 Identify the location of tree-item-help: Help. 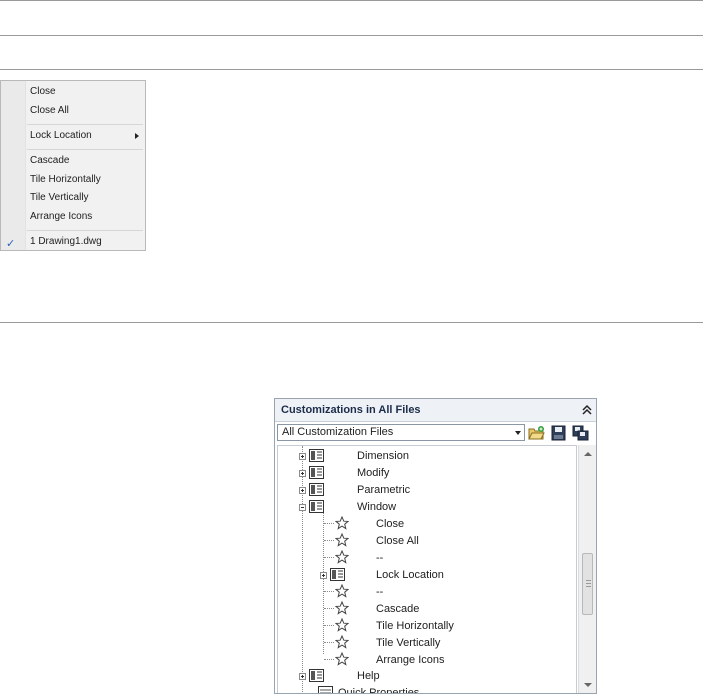
(368, 676).